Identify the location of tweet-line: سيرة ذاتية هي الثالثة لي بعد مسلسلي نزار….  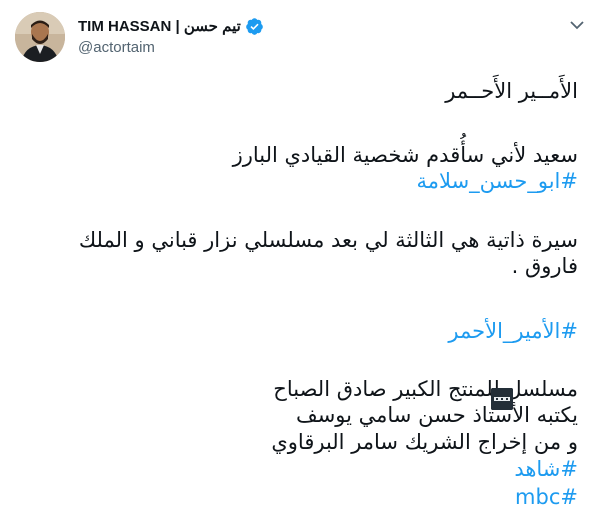
(328, 240).